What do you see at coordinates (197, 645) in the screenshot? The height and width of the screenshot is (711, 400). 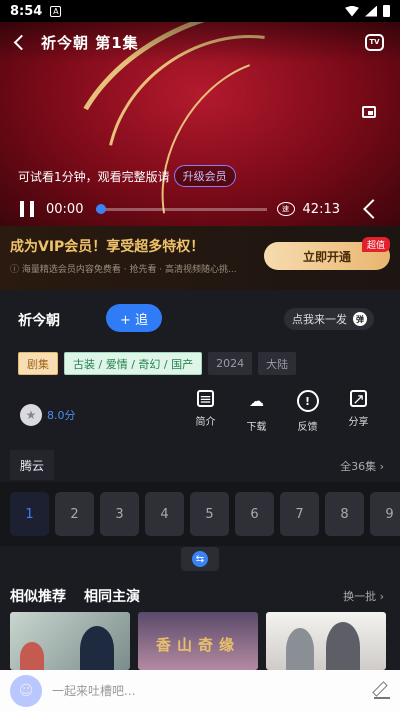 I see `poster-calligraphy: 香山奇缘` at bounding box center [197, 645].